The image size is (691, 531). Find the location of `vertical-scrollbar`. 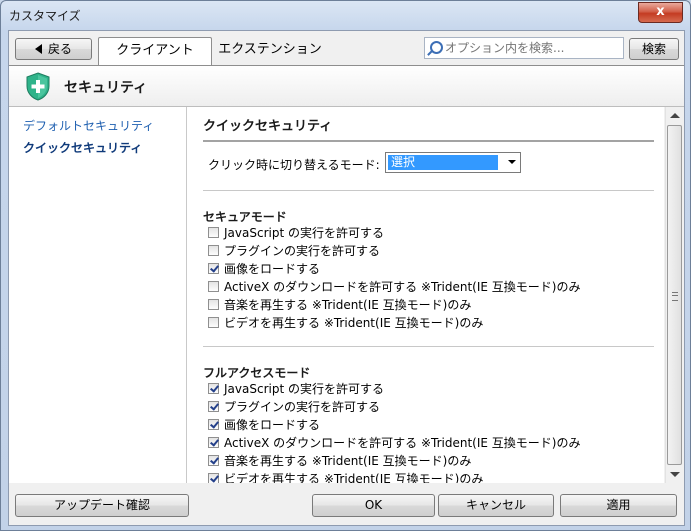

vertical-scrollbar is located at coordinates (674, 295).